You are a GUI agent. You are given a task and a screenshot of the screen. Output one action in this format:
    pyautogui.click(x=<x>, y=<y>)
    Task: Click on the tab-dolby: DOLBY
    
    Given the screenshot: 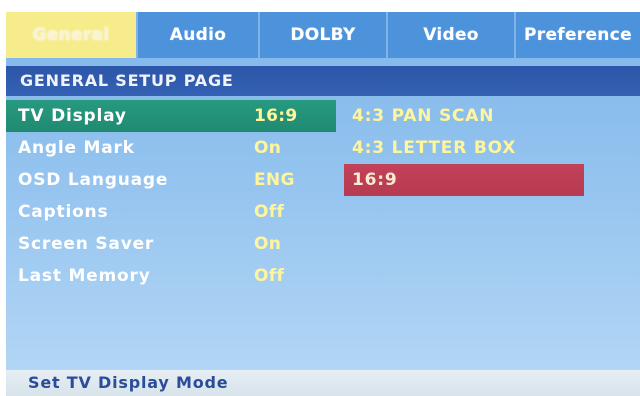 What is the action you would take?
    pyautogui.click(x=324, y=35)
    